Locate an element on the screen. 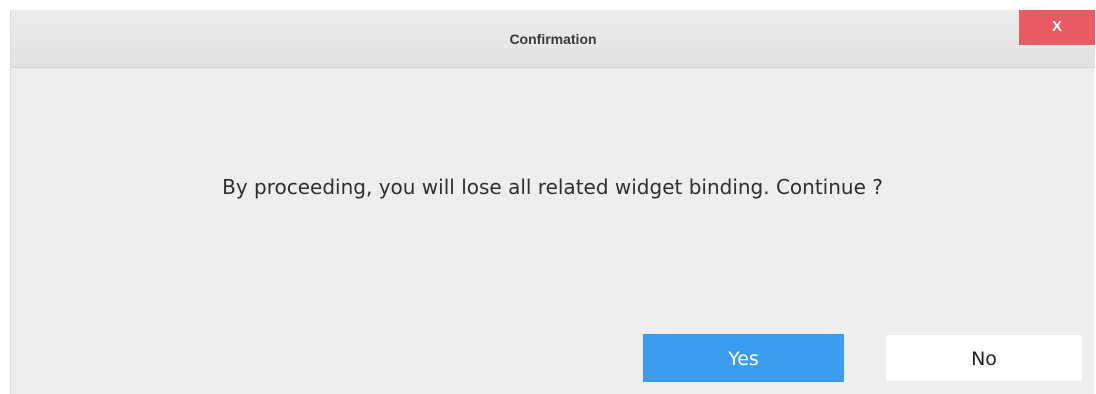 The image size is (1096, 394). dialog-title: Confirmation is located at coordinates (553, 39).